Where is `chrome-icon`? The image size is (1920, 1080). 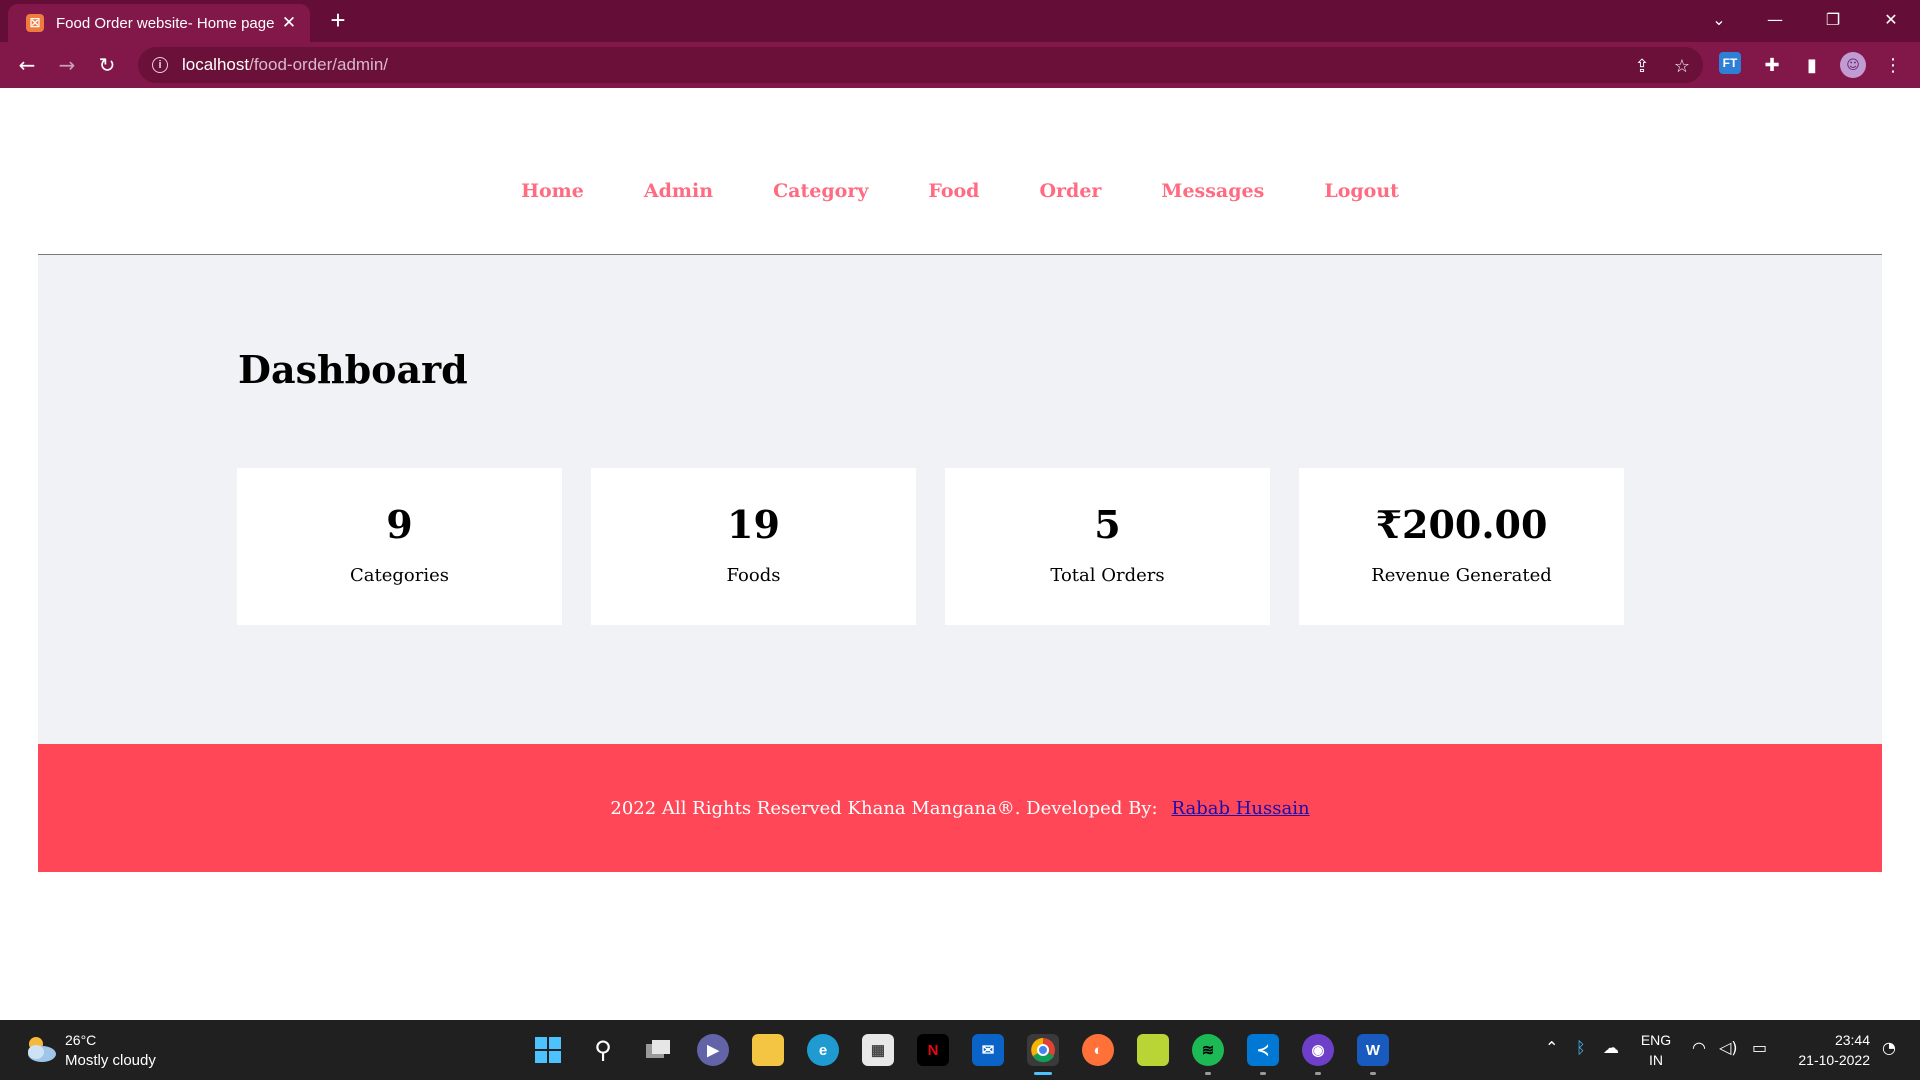 chrome-icon is located at coordinates (1043, 1050).